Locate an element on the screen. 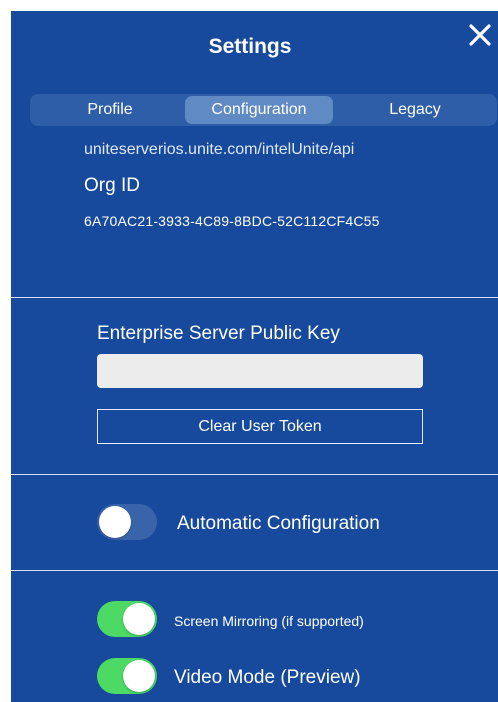  auto-config-toggle is located at coordinates (127, 522).